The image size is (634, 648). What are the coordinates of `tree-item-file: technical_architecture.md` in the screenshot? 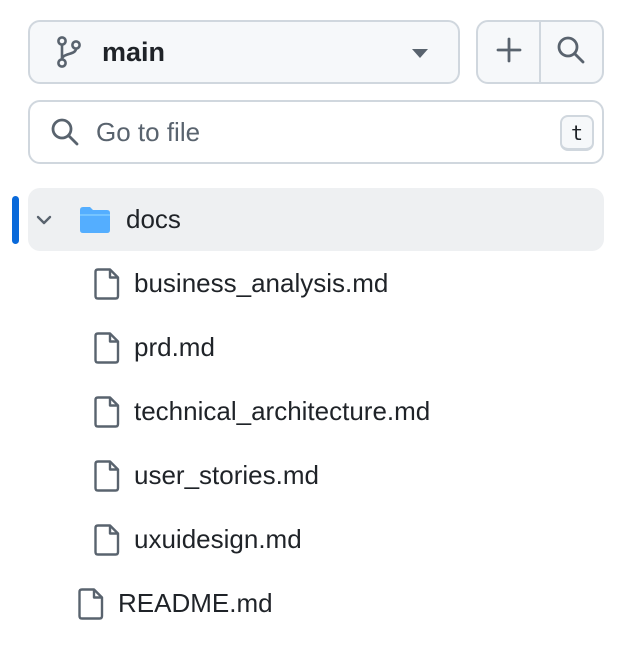 It's located at (262, 411).